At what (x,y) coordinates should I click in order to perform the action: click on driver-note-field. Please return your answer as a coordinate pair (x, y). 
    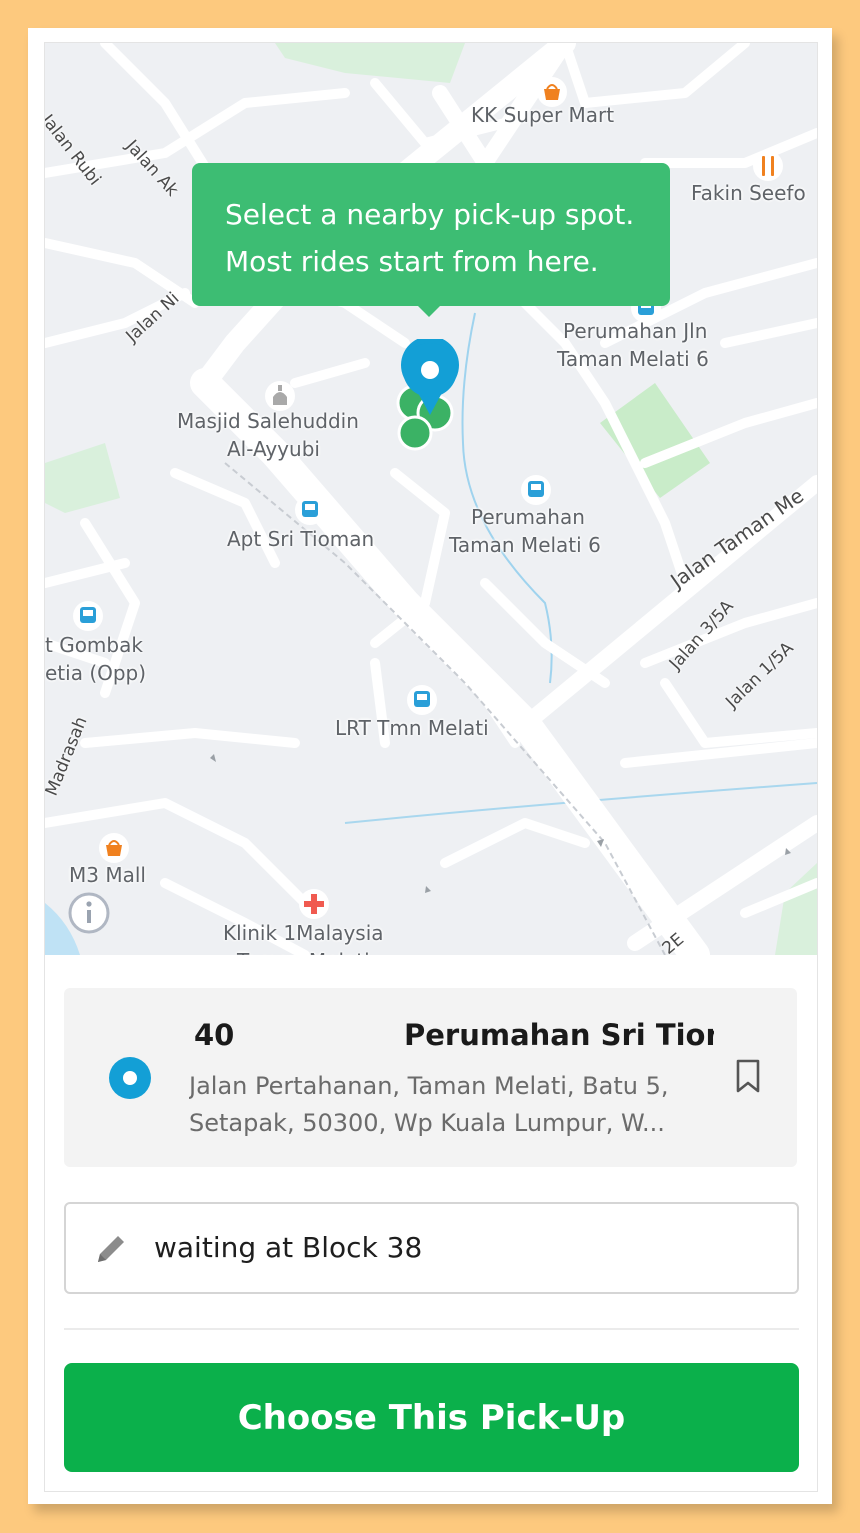
    Looking at the image, I should click on (431, 1248).